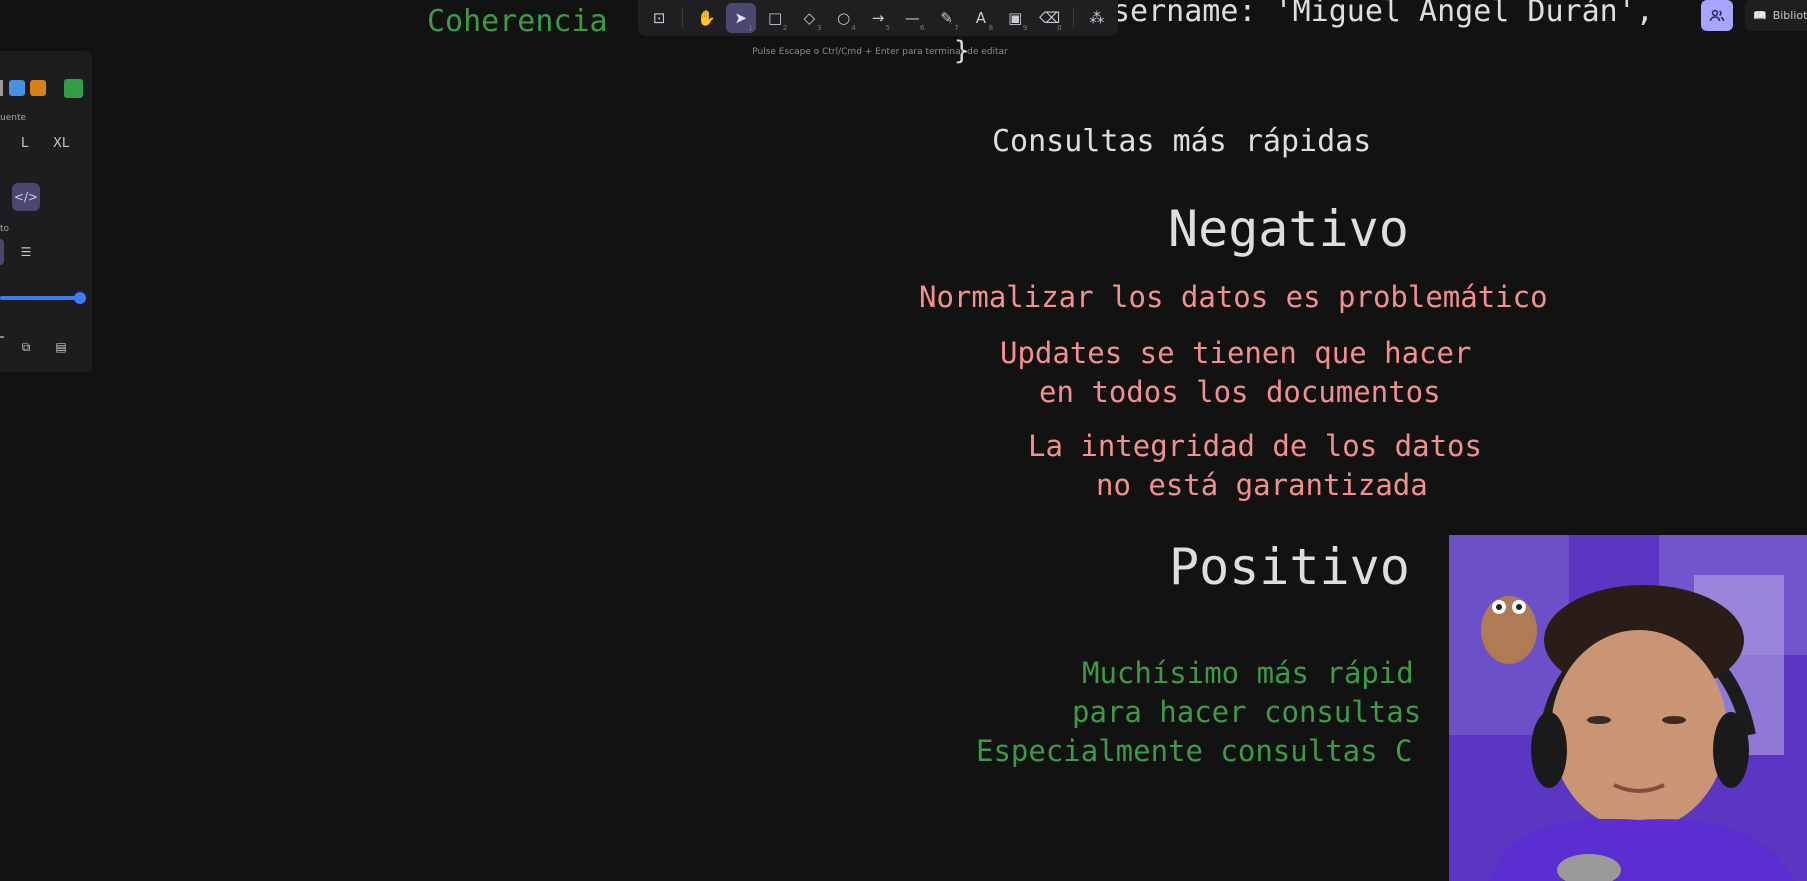  I want to click on positivo-title: Positivo, so click(1289, 567).